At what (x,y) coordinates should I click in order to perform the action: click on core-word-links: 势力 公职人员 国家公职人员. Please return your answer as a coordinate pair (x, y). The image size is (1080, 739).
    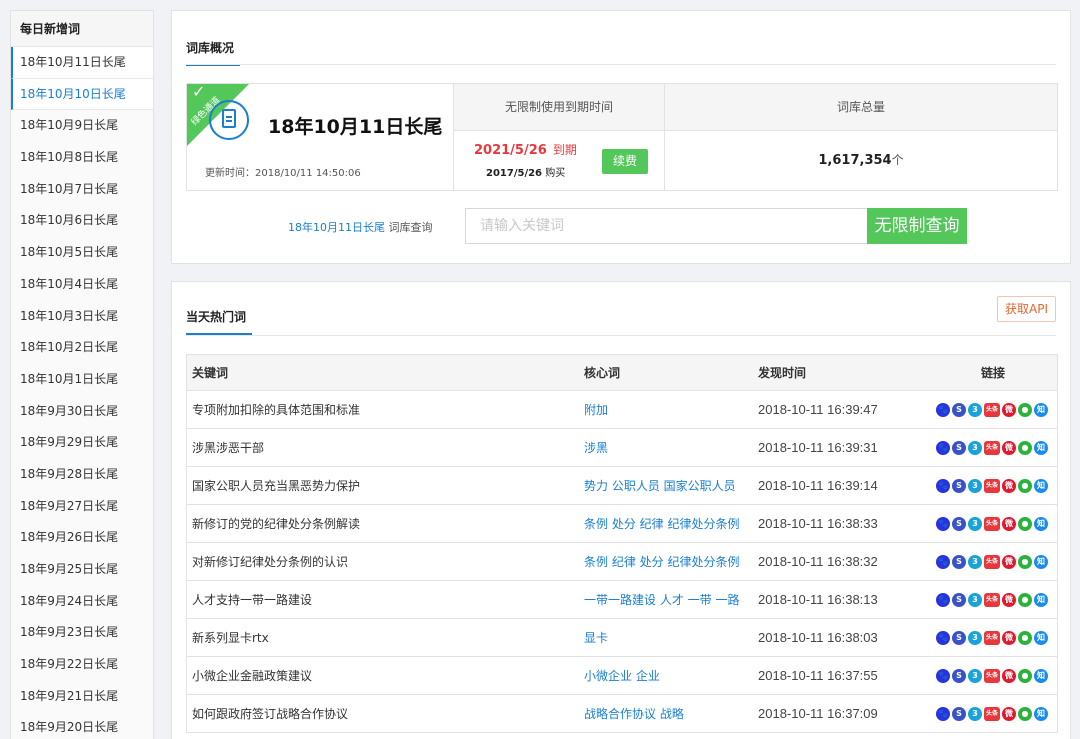
    Looking at the image, I should click on (667, 485).